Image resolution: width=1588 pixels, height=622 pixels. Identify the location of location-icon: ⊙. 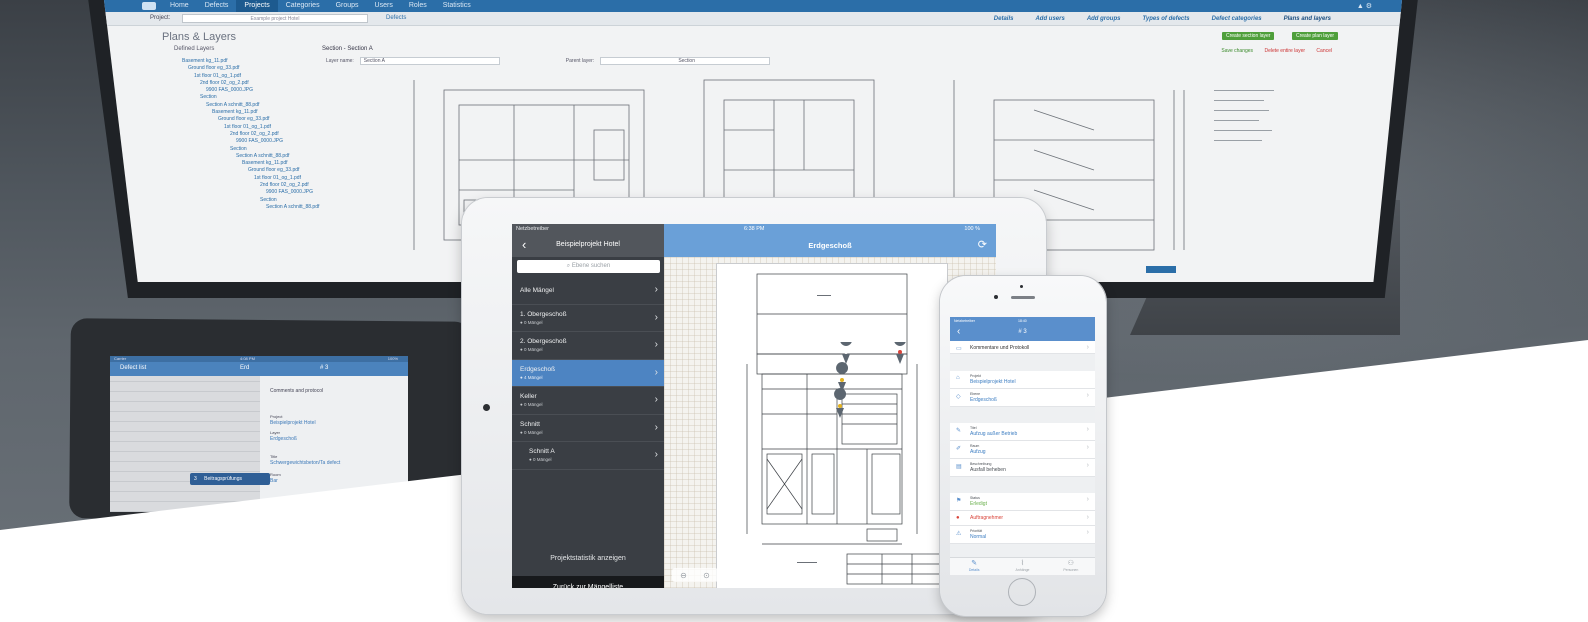
(706, 575).